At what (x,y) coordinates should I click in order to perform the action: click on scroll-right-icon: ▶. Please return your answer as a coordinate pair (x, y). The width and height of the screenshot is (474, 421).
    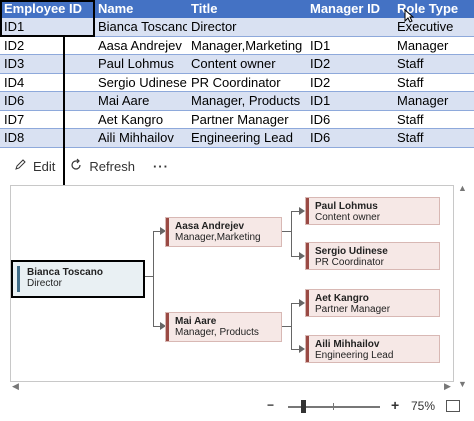
    Looking at the image, I should click on (447, 386).